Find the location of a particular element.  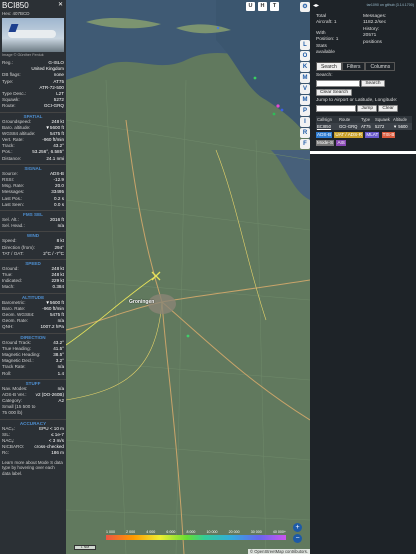

callsign-title: BCI850 is located at coordinates (15, 5).